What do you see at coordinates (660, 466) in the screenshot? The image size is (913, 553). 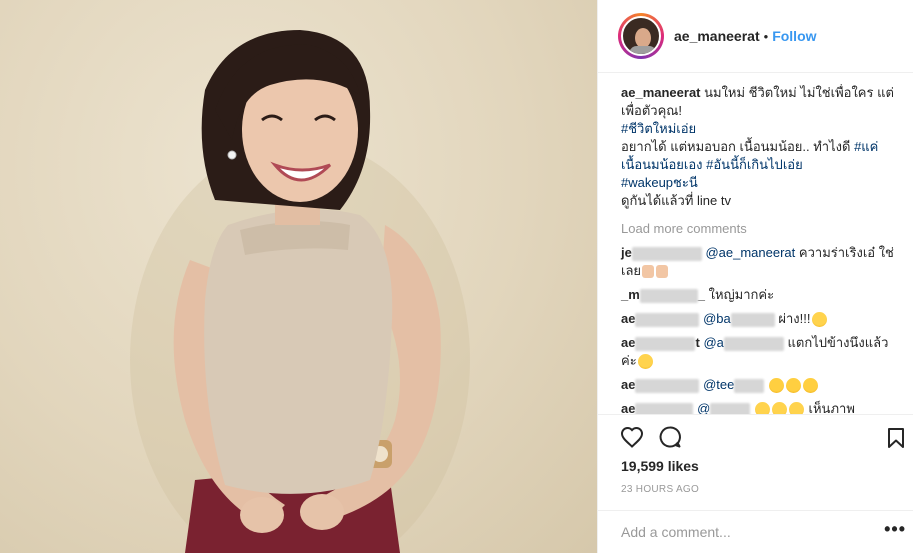 I see `like-count: 19,599 likes` at bounding box center [660, 466].